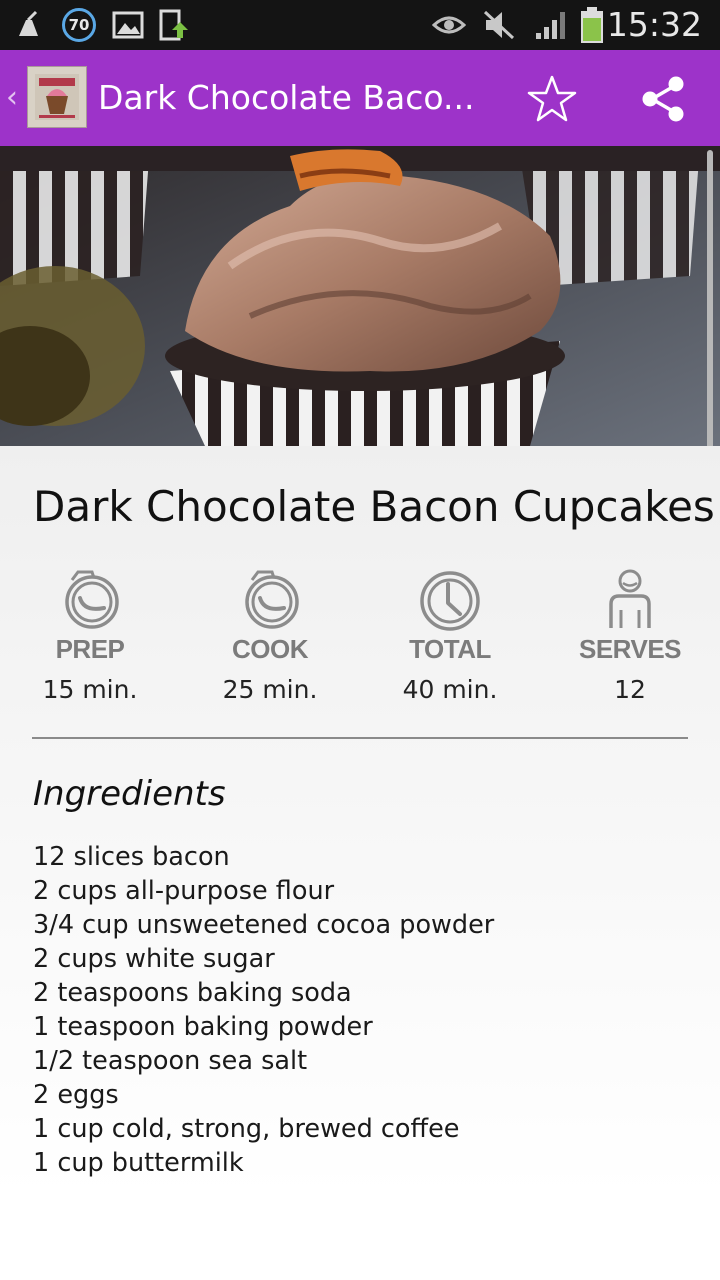 The height and width of the screenshot is (1280, 720). I want to click on stat-cook: COOK 25 min., so click(270, 636).